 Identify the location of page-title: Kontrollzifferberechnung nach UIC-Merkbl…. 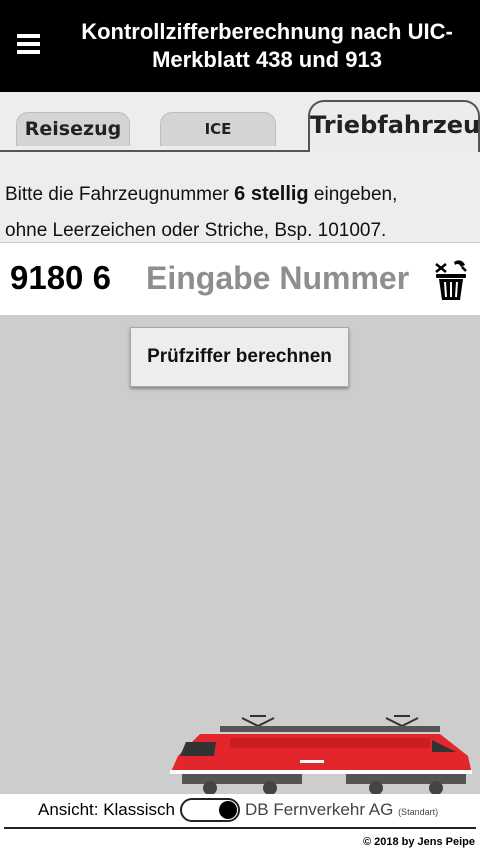
(267, 45).